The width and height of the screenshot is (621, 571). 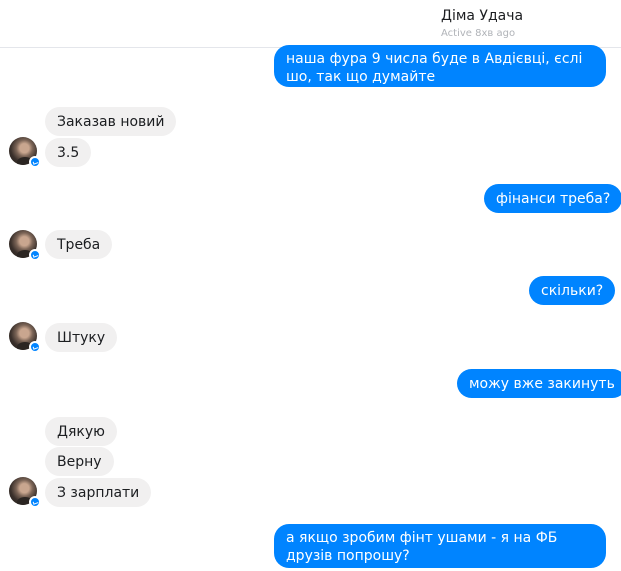 What do you see at coordinates (81, 337) in the screenshot?
I see `incoming-message: Штуку` at bounding box center [81, 337].